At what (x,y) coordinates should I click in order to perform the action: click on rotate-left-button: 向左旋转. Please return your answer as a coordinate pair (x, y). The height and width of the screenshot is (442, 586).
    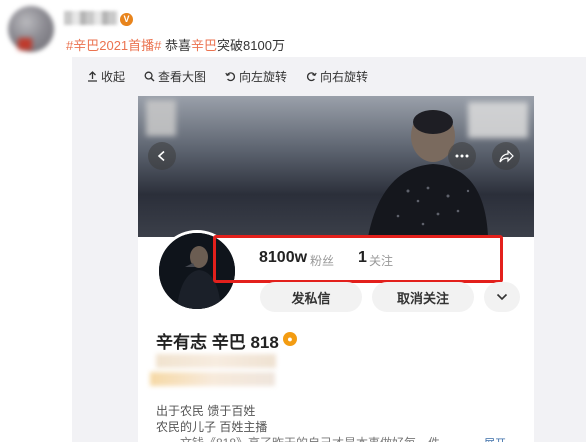
    Looking at the image, I should click on (255, 76).